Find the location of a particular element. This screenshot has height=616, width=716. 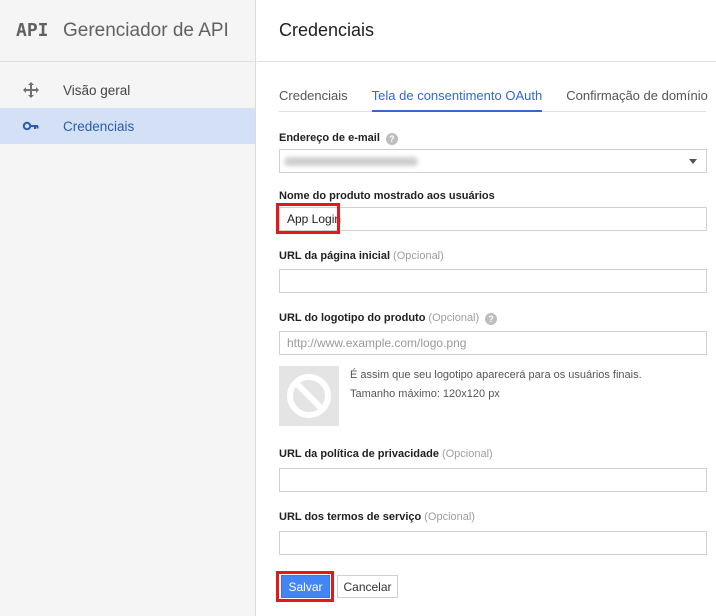

homepage-url-input is located at coordinates (493, 281).